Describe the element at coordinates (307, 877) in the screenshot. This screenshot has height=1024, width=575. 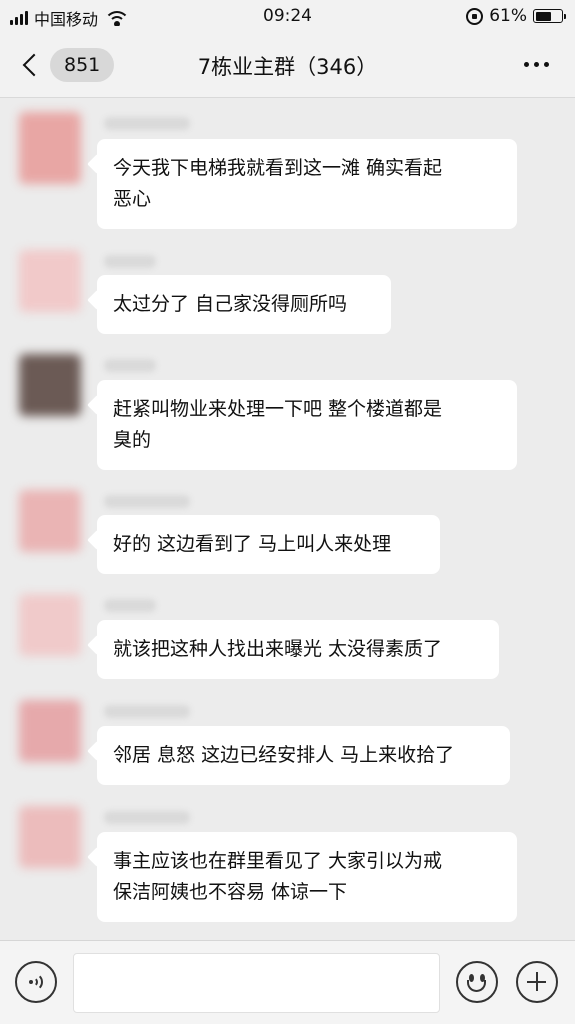
I see `message-bubble: 事主应该也在群里看见了 大家引以为戒 保洁阿姨也不容易 体谅一下` at that location.